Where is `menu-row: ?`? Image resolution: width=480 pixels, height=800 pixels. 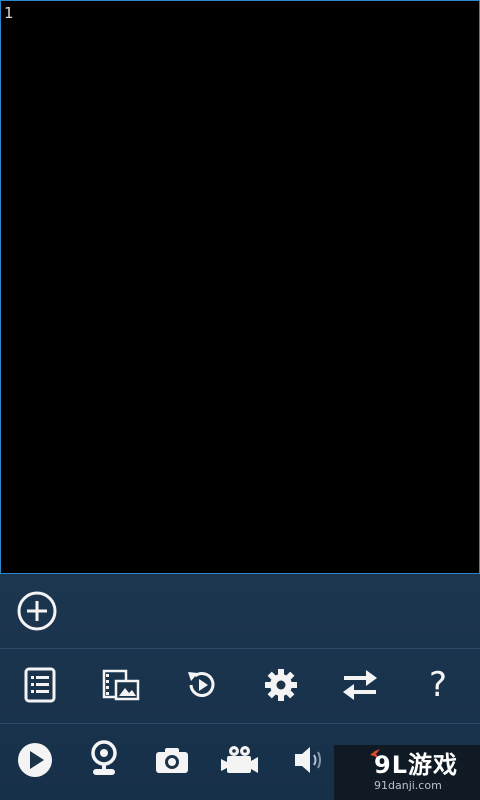 menu-row: ? is located at coordinates (240, 686).